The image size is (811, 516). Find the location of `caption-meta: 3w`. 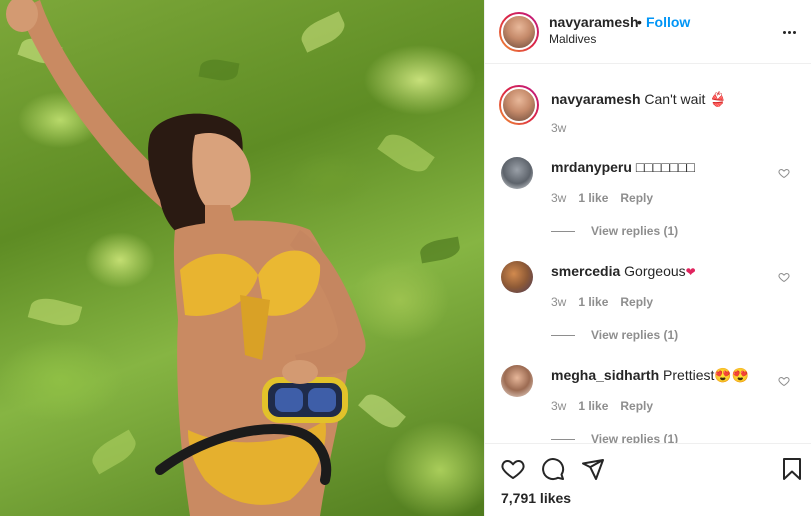

caption-meta: 3w is located at coordinates (558, 128).